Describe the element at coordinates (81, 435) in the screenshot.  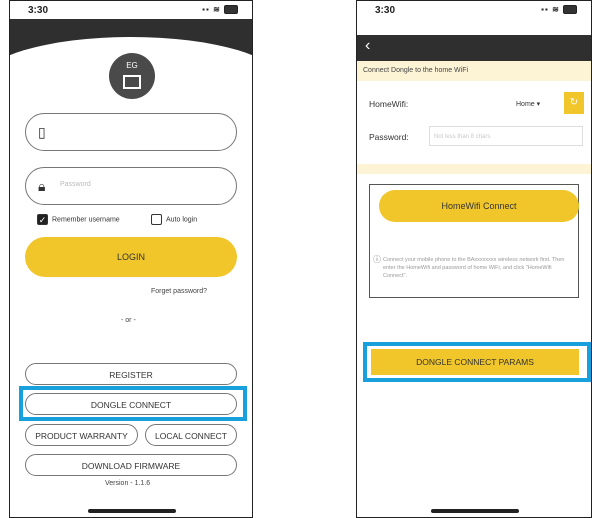
I see `product-warranty-button: PRODUCT WARRANTY` at that location.